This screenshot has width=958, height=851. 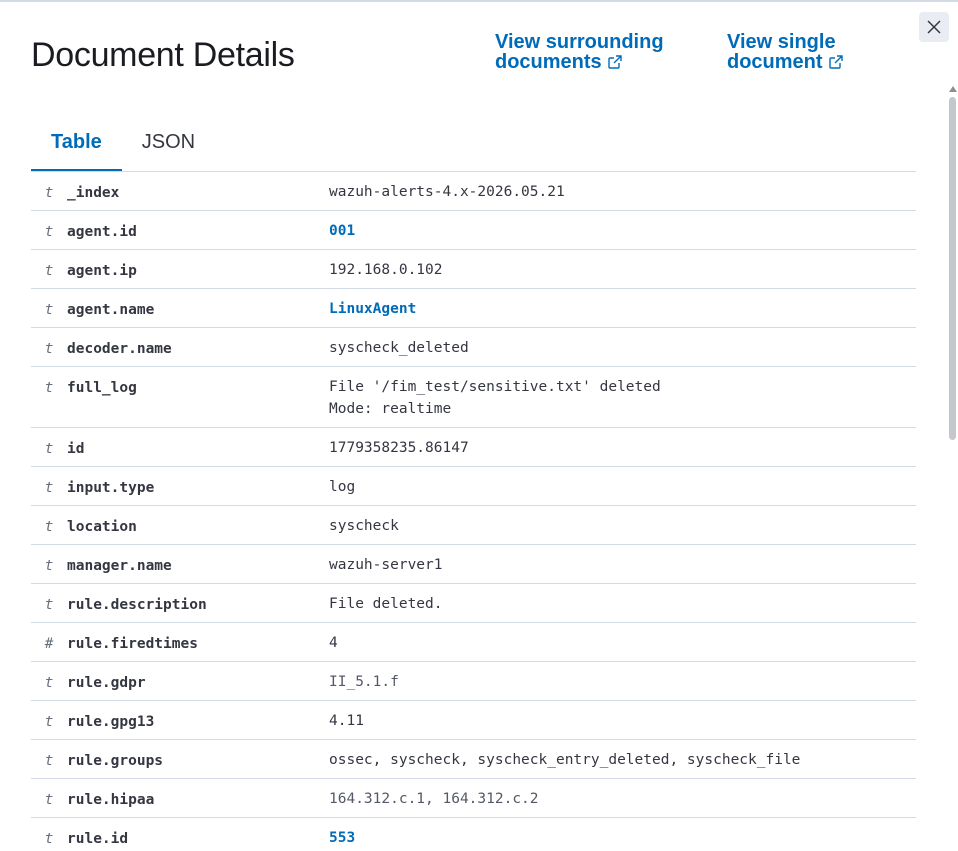 What do you see at coordinates (342, 487) in the screenshot?
I see `field-value: log` at bounding box center [342, 487].